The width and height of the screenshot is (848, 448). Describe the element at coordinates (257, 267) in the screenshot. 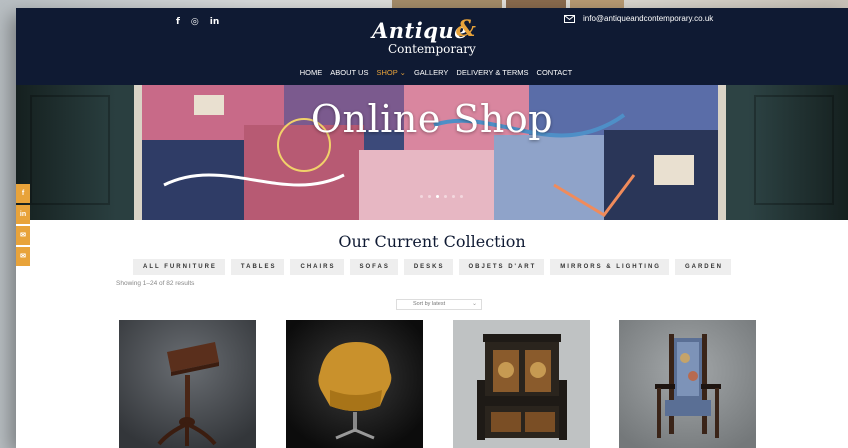

I see `category-tables: TABLES` at that location.